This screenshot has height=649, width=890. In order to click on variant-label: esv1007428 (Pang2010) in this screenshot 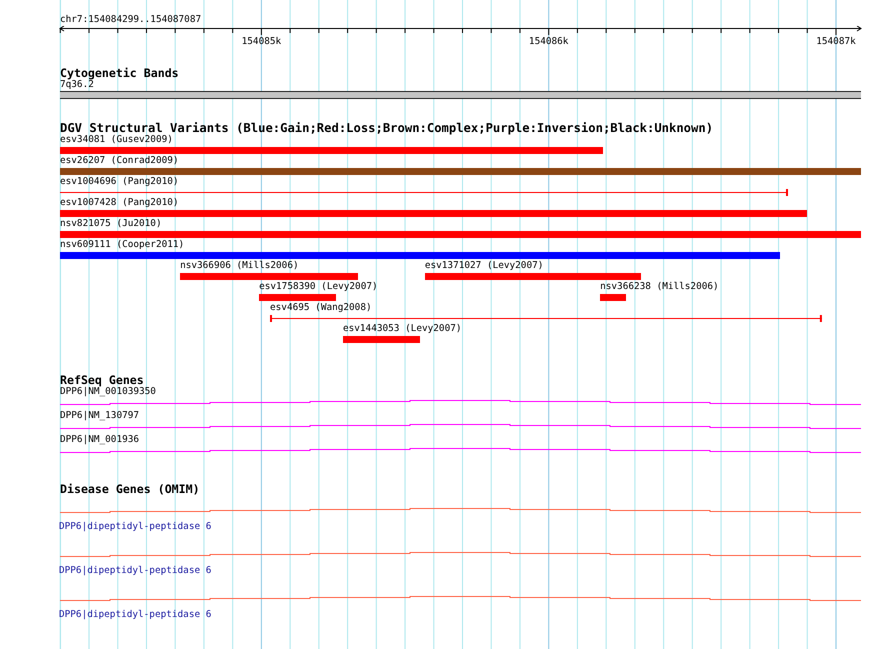, I will do `click(119, 202)`.